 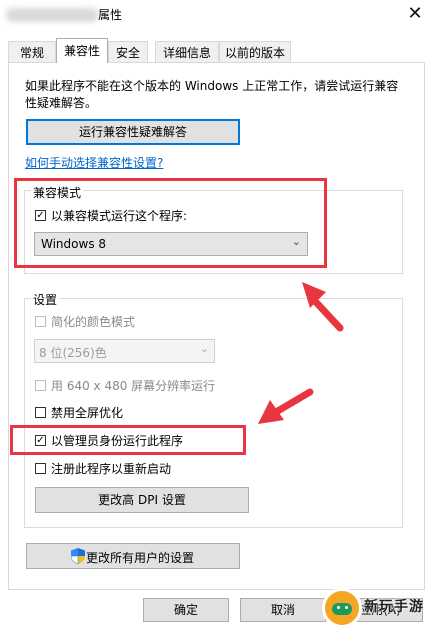 What do you see at coordinates (286, 406) in the screenshot?
I see `arrow-down-left-icon` at bounding box center [286, 406].